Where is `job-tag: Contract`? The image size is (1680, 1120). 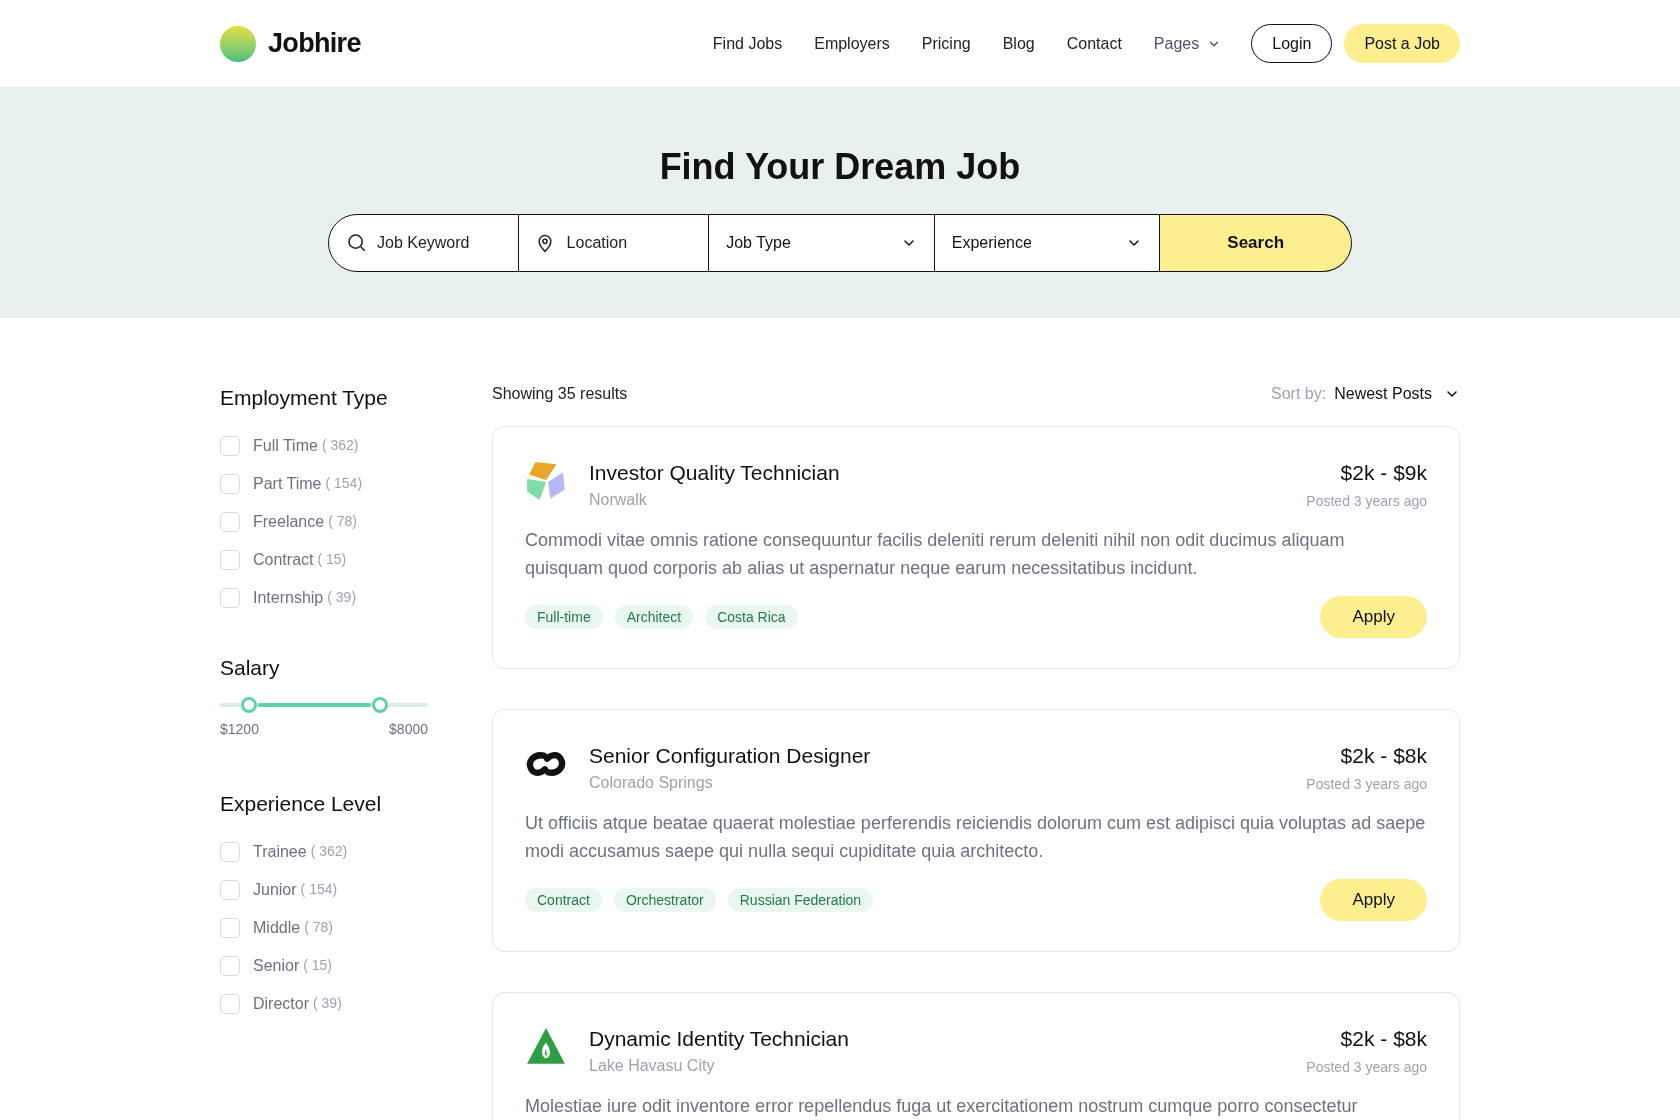
job-tag: Contract is located at coordinates (563, 900).